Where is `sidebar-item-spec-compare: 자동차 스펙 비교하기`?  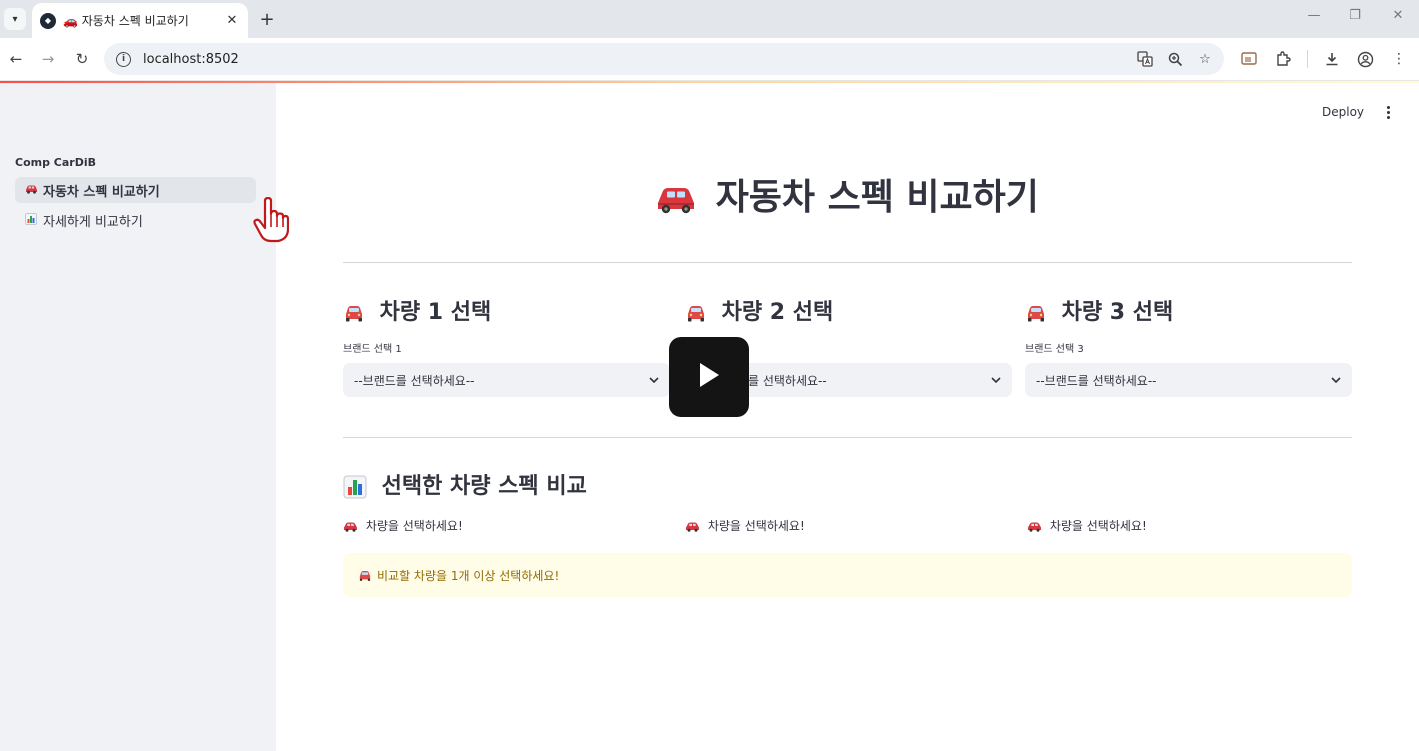
sidebar-item-spec-compare: 자동차 스펙 비교하기 is located at coordinates (135, 190).